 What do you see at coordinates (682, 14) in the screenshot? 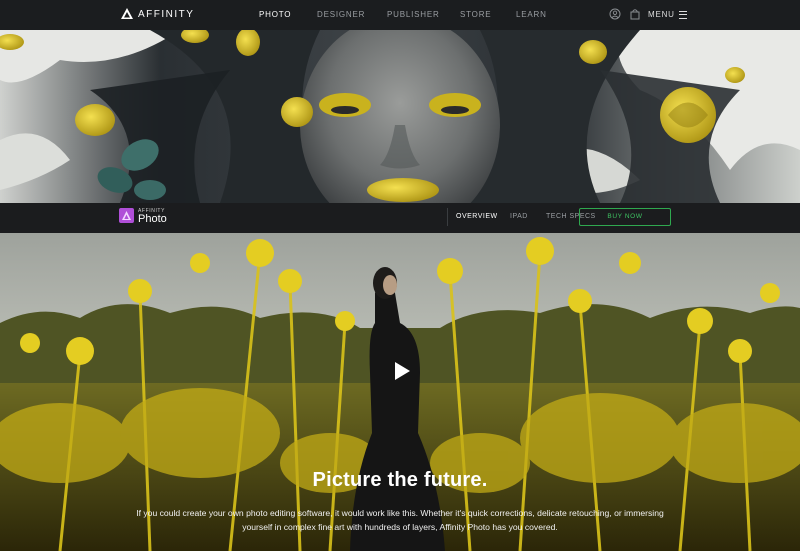
I see `hamburger-menu-icon` at bounding box center [682, 14].